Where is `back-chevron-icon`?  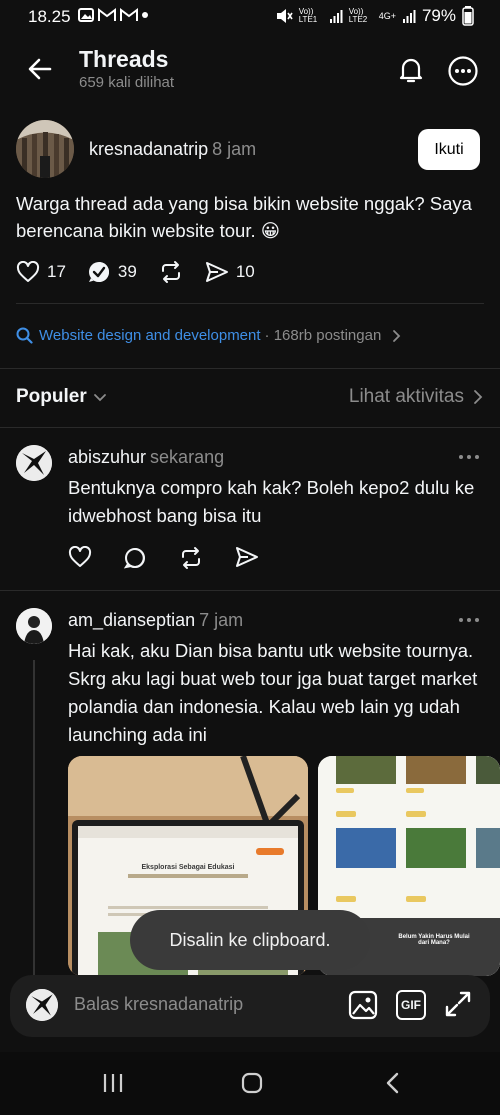
back-chevron-icon is located at coordinates (392, 1083).